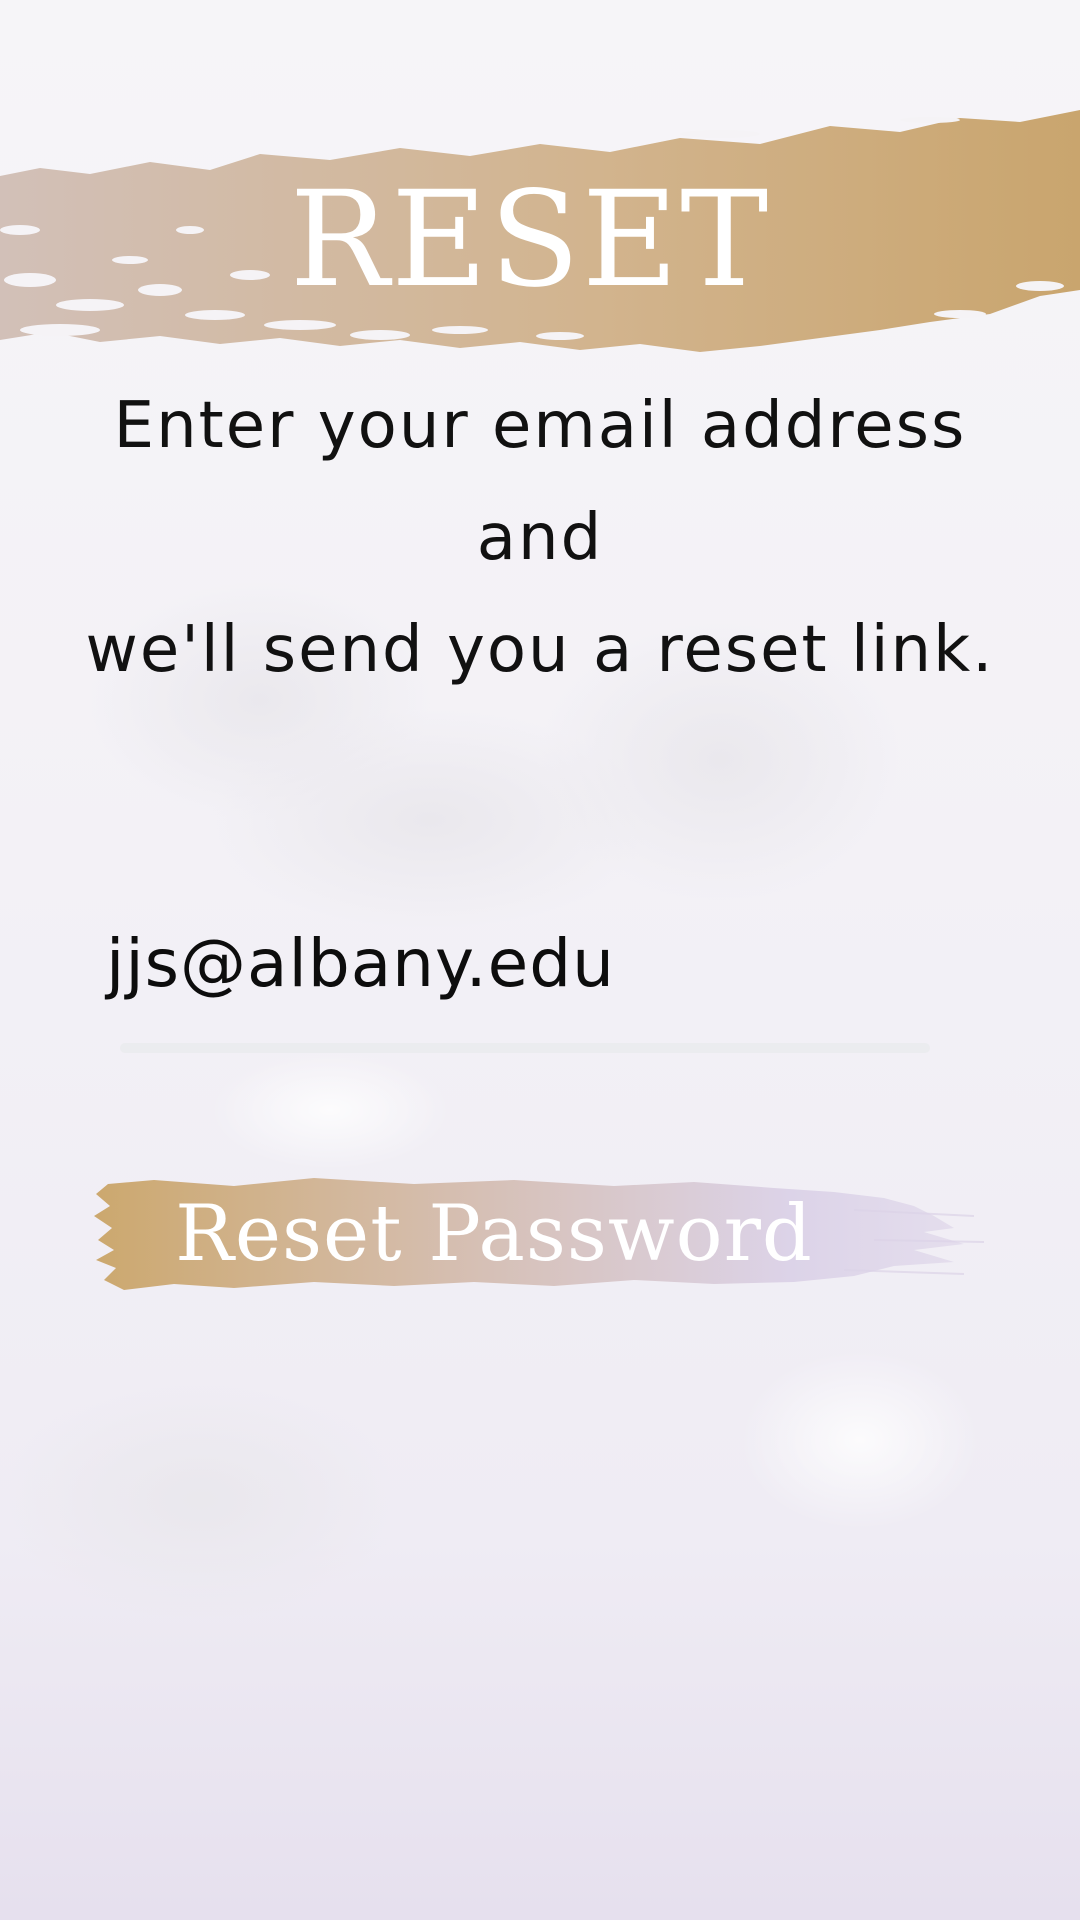 The width and height of the screenshot is (1080, 1920). Describe the element at coordinates (530, 240) in the screenshot. I see `page-title: RESET` at that location.